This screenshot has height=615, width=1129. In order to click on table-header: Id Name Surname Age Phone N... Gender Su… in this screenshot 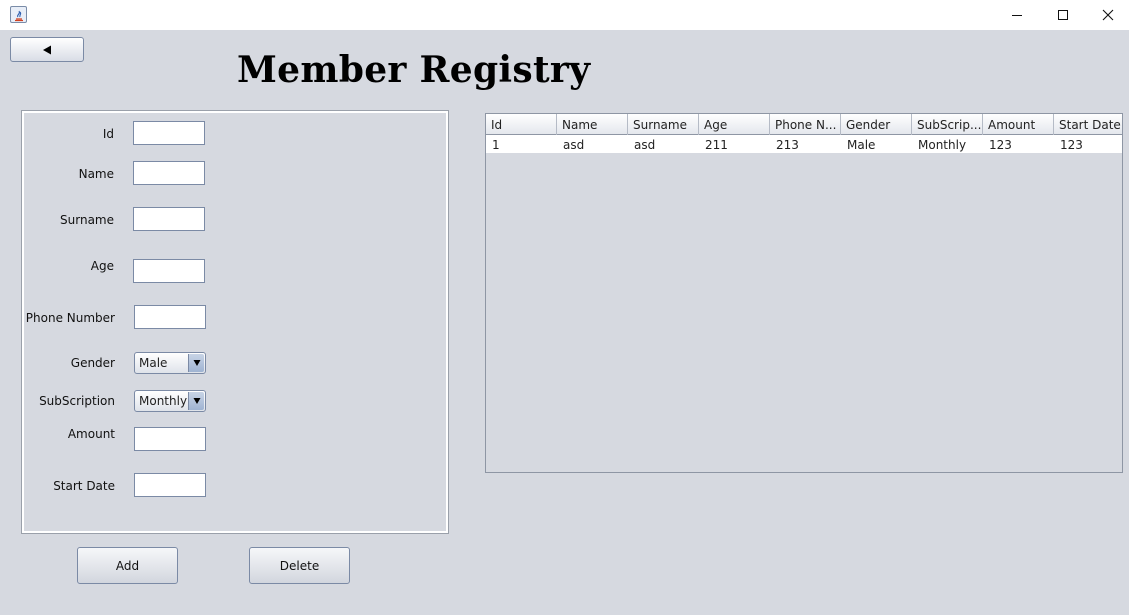, I will do `click(804, 124)`.